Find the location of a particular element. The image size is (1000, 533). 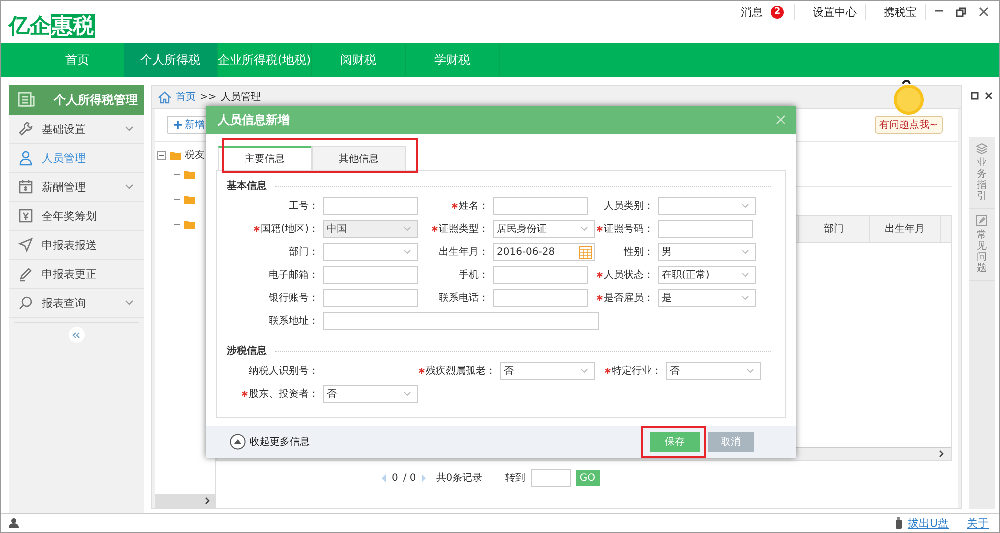

next-page-icon is located at coordinates (424, 478).